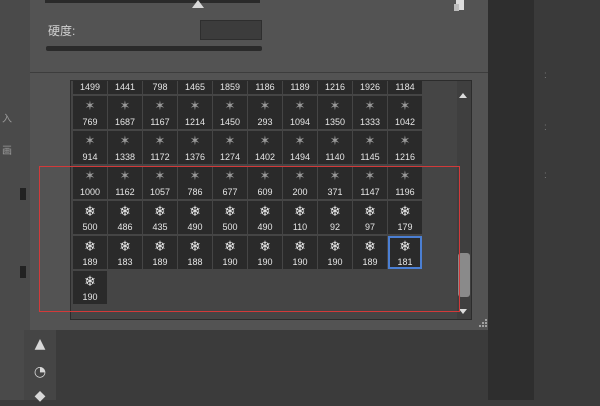 This screenshot has height=406, width=600. I want to click on scrollbar-thumb, so click(464, 275).